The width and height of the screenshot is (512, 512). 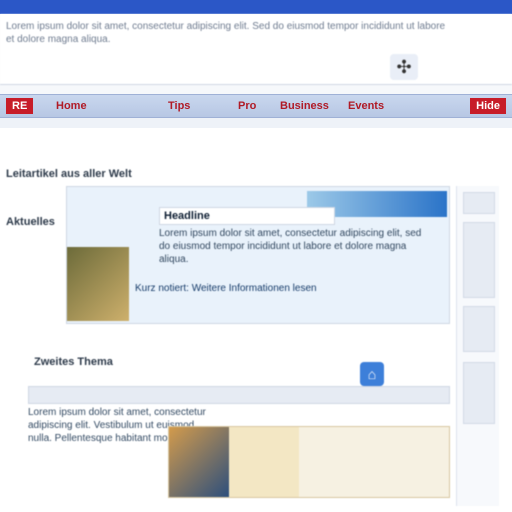 What do you see at coordinates (20, 106) in the screenshot?
I see `nav-left-tag: RE` at bounding box center [20, 106].